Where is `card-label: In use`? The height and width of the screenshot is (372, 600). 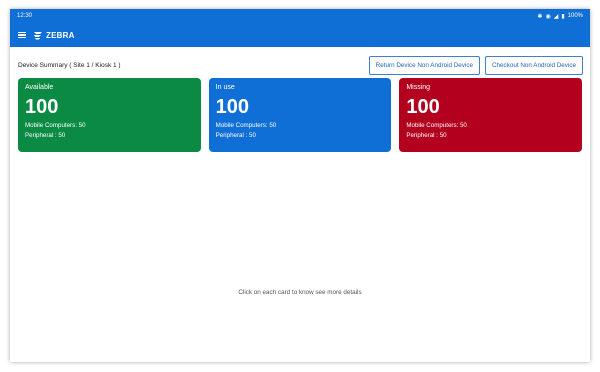 card-label: In use is located at coordinates (225, 87).